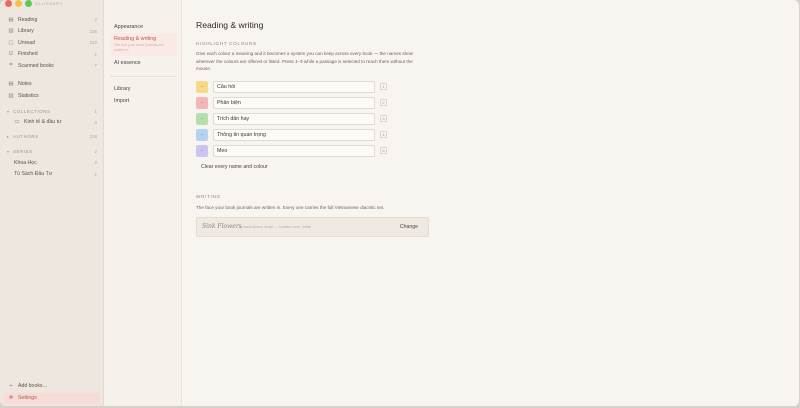 This screenshot has height=408, width=800. What do you see at coordinates (144, 27) in the screenshot?
I see `settings-nav-appearance: Appearance` at bounding box center [144, 27].